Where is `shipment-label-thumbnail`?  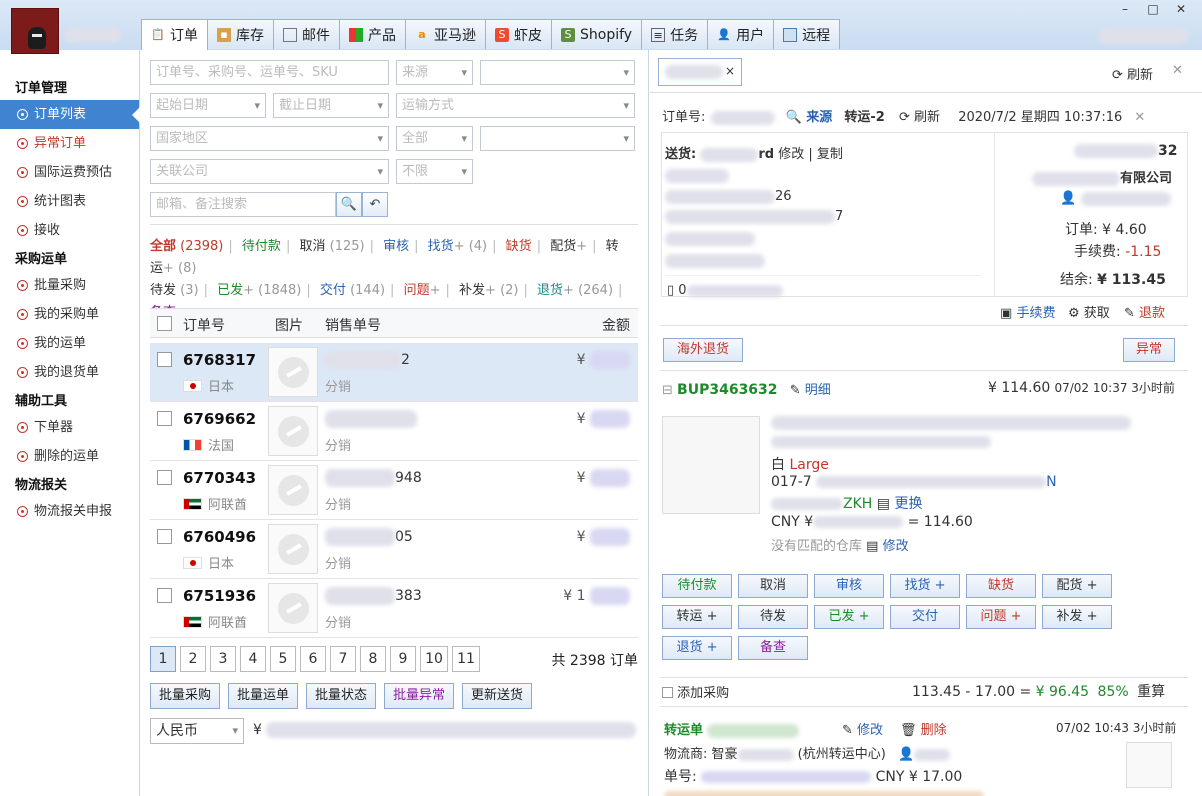
shipment-label-thumbnail is located at coordinates (1149, 765).